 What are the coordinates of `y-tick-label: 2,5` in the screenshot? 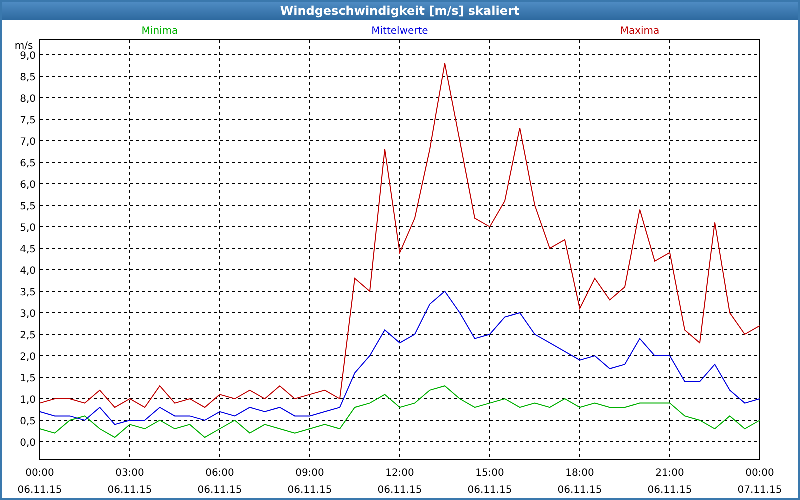 It's located at (28, 336).